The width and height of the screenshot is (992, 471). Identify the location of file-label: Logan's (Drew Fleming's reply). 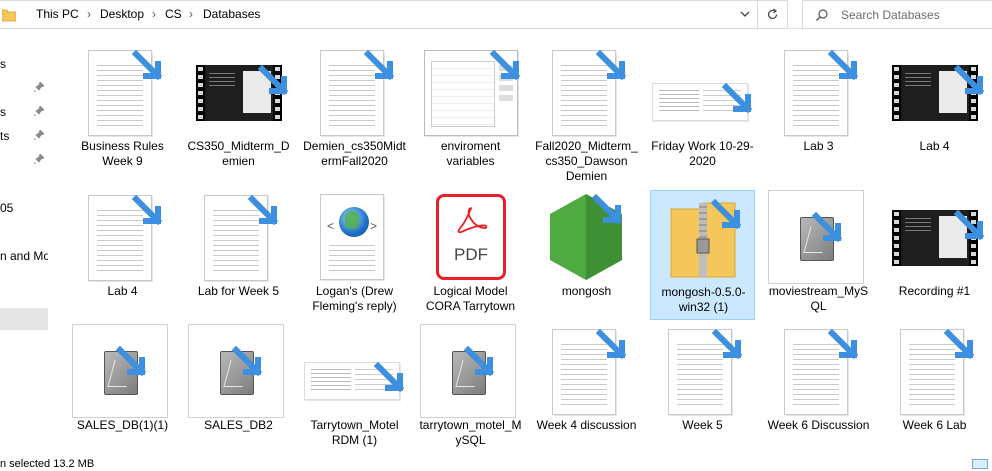
(354, 298).